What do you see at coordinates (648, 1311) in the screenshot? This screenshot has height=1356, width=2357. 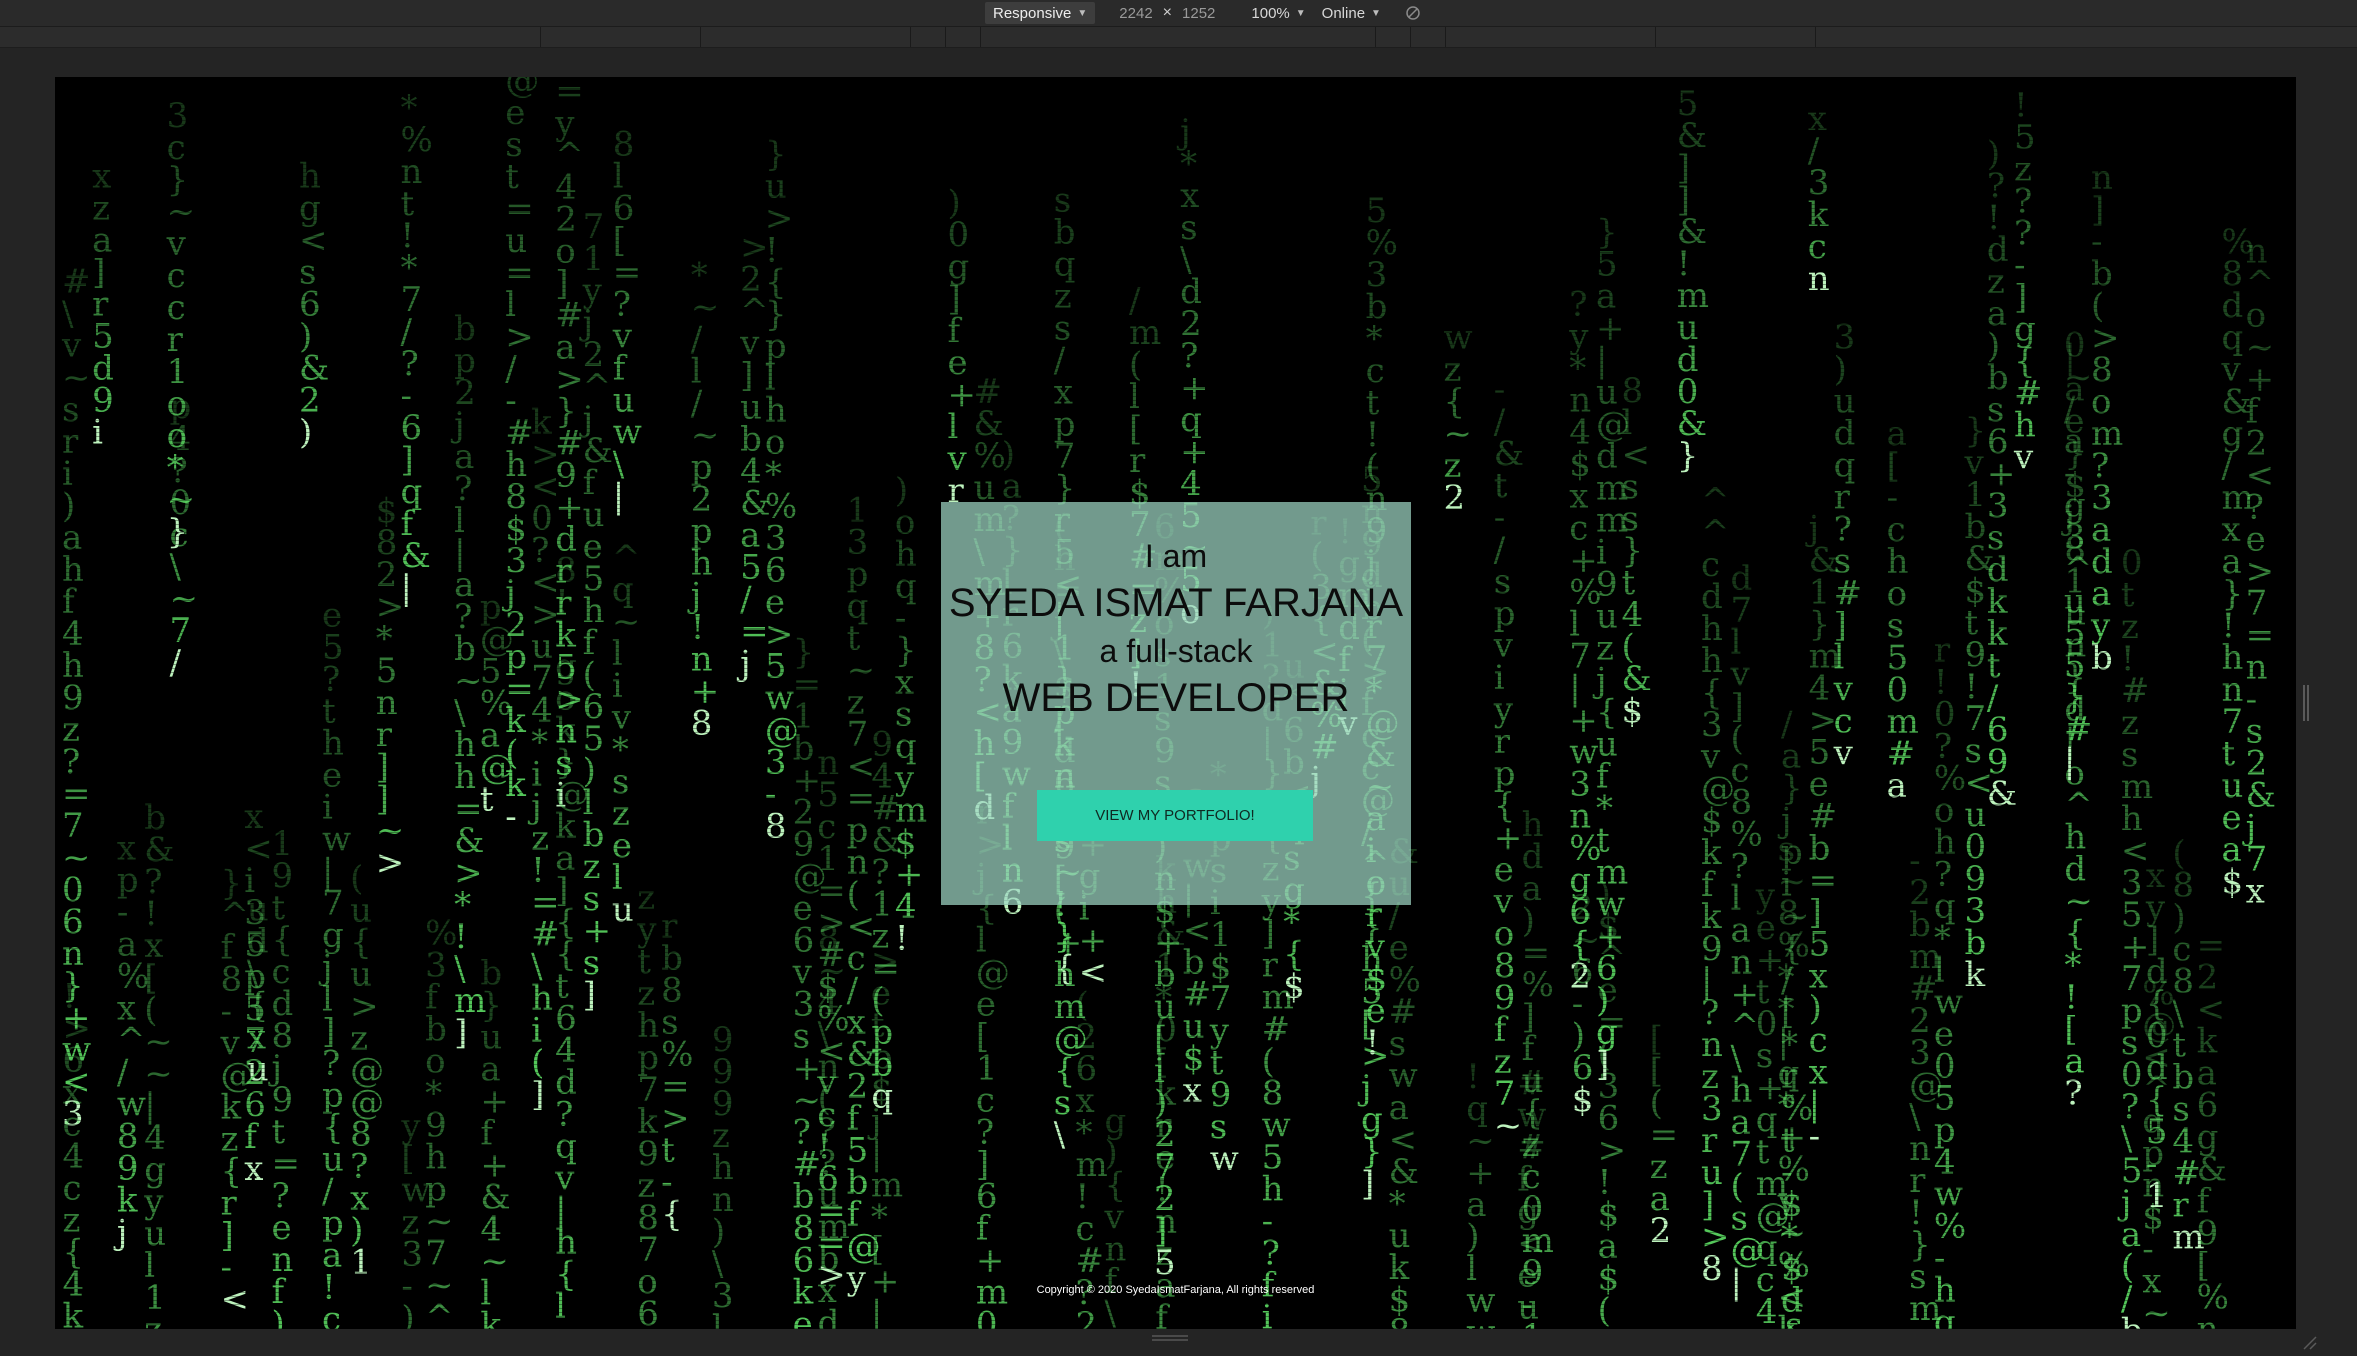 I see `rain-glyph: 6` at bounding box center [648, 1311].